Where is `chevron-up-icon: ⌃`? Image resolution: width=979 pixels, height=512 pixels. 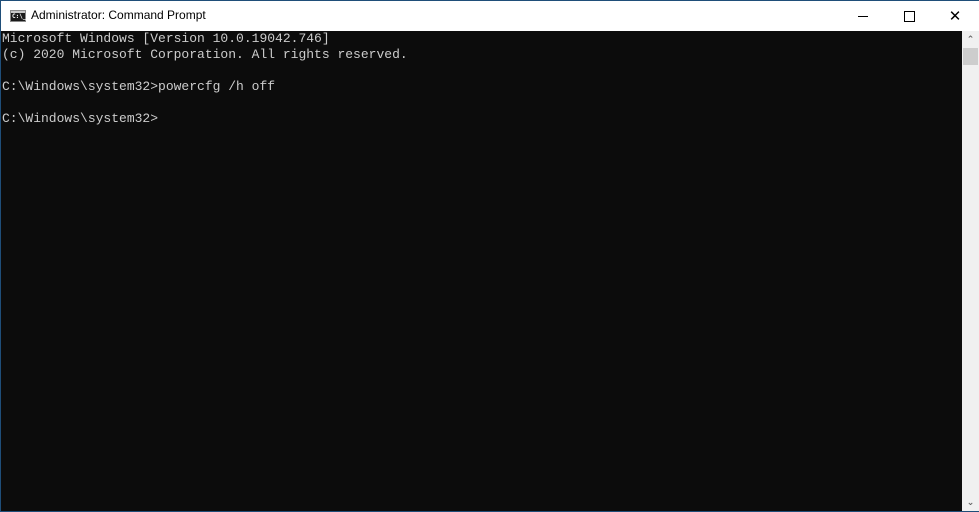
chevron-up-icon: ⌃ is located at coordinates (970, 39).